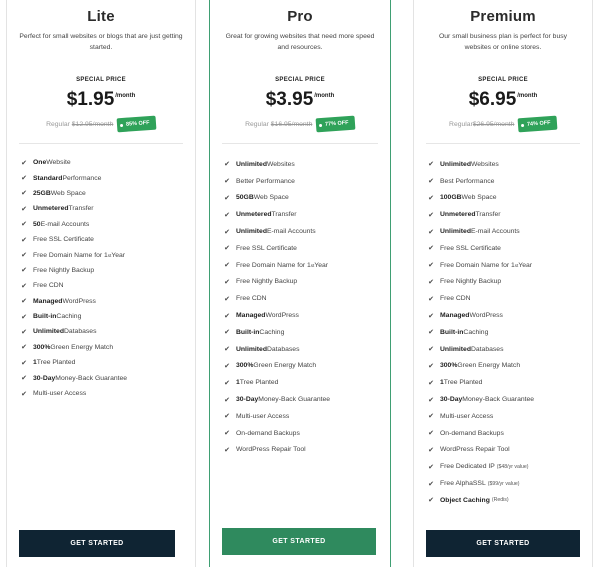 This screenshot has width=600, height=567. What do you see at coordinates (303, 382) in the screenshot?
I see `feature-item: ✔ 1 Tree Planted` at bounding box center [303, 382].